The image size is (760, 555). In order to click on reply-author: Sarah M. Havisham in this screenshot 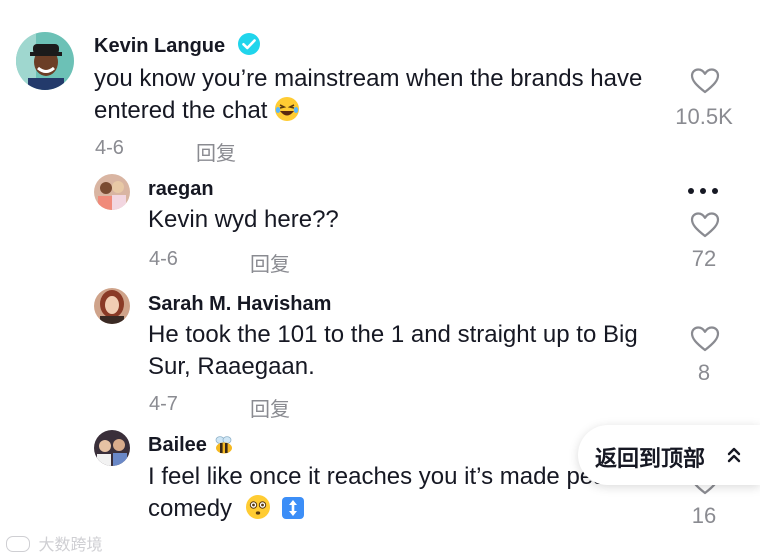, I will do `click(239, 304)`.